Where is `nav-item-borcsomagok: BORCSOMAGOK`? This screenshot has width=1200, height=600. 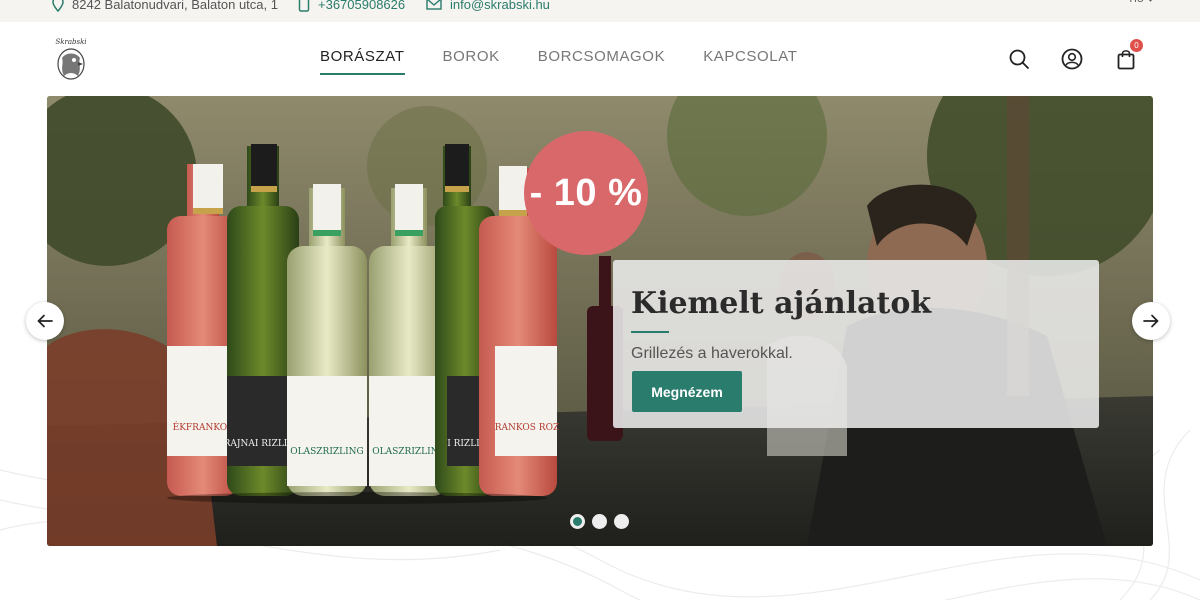 nav-item-borcsomagok: BORCSOMAGOK is located at coordinates (601, 61).